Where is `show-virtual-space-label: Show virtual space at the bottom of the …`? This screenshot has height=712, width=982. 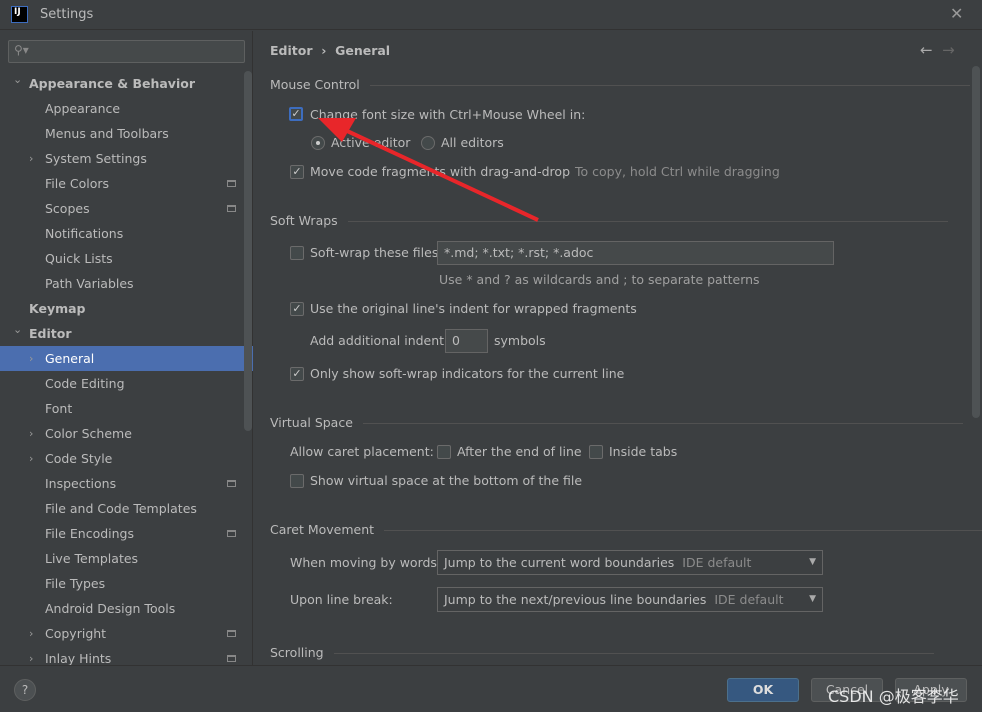 show-virtual-space-label: Show virtual space at the bottom of the … is located at coordinates (446, 480).